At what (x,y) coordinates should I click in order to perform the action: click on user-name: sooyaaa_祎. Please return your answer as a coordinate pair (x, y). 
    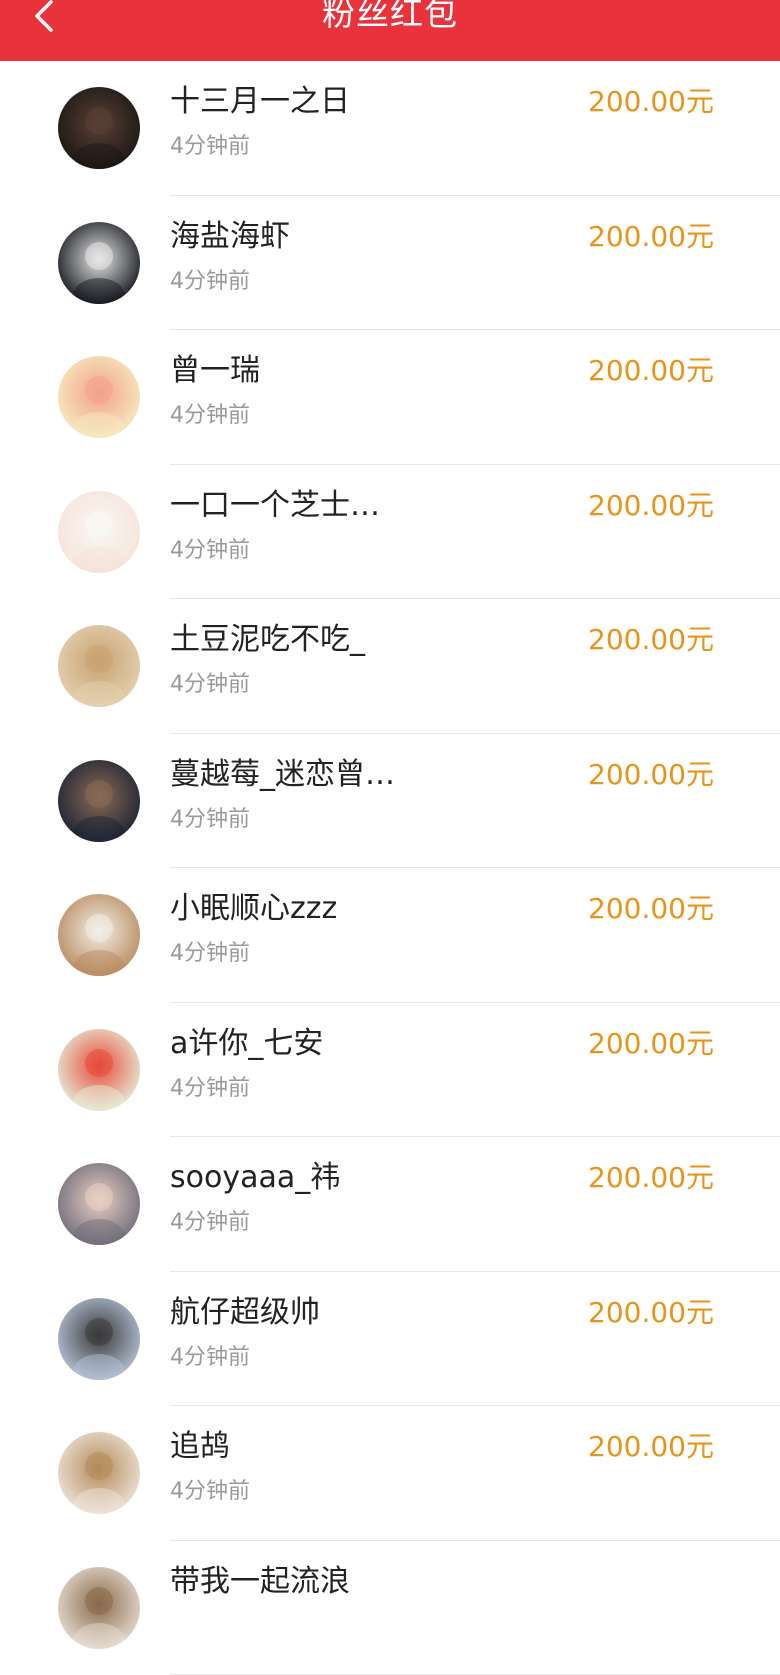
    Looking at the image, I should click on (255, 1178).